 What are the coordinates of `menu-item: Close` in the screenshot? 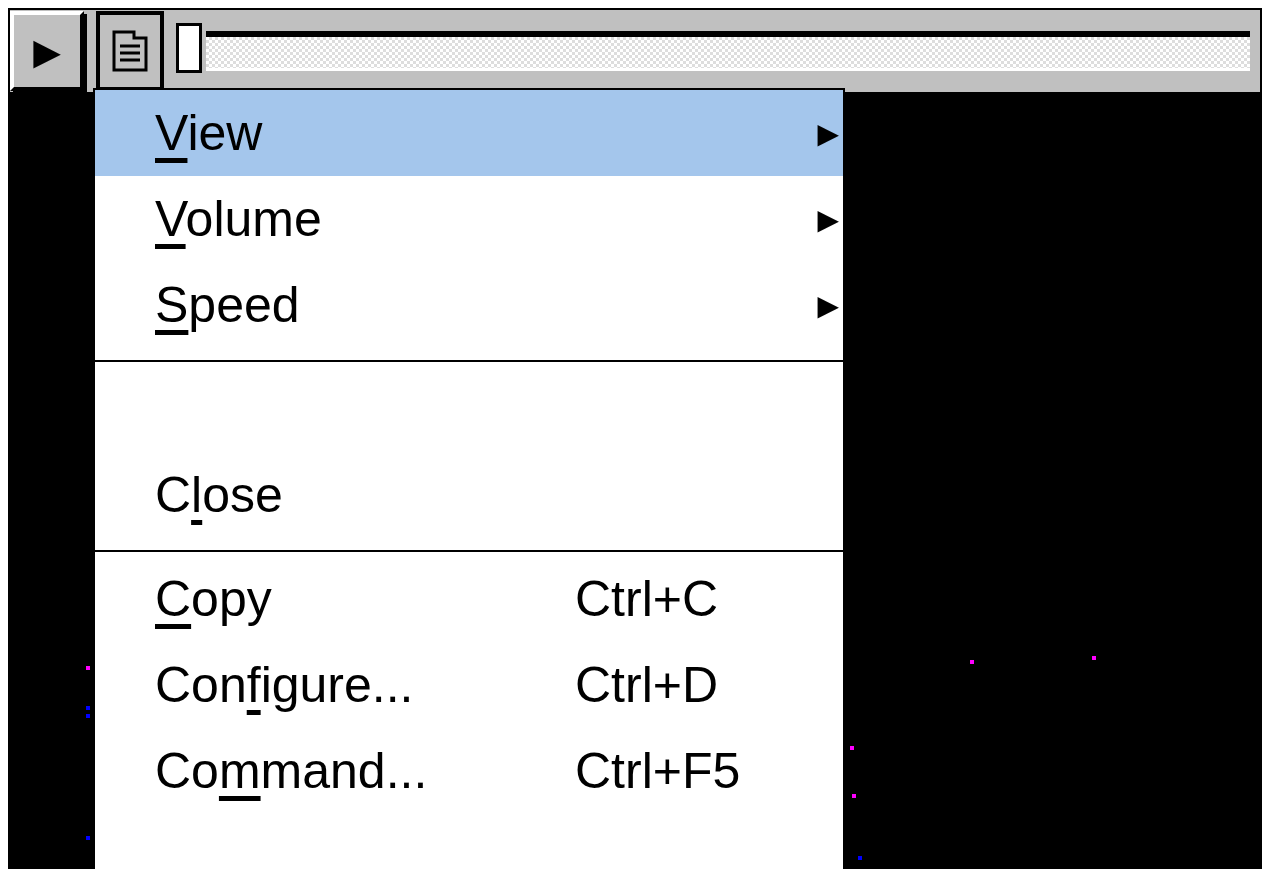 It's located at (469, 495).